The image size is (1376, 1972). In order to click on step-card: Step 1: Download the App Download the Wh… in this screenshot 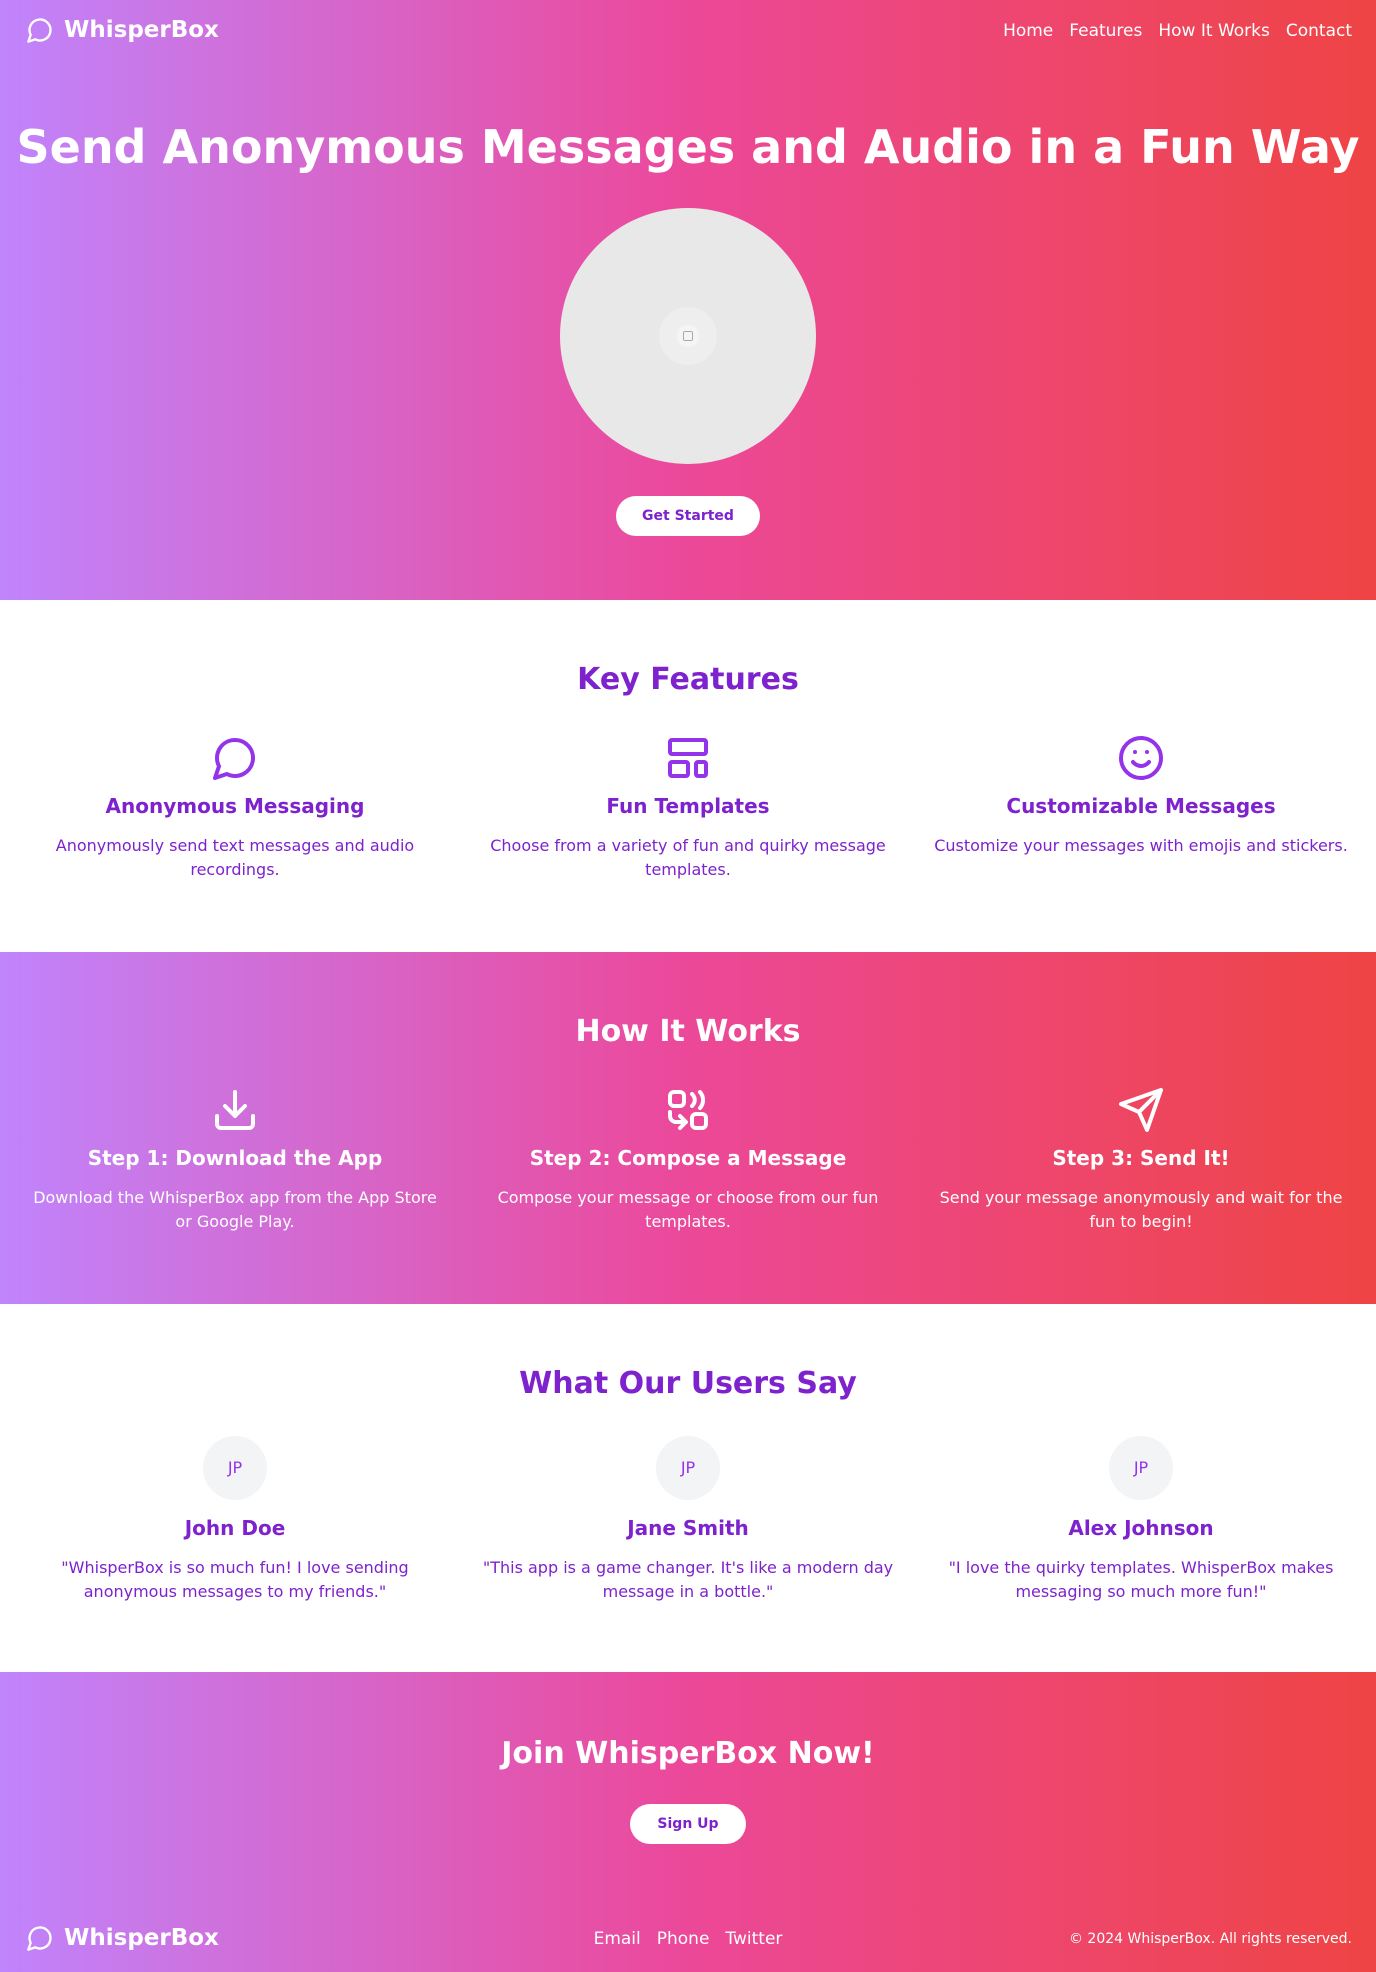, I will do `click(235, 1160)`.